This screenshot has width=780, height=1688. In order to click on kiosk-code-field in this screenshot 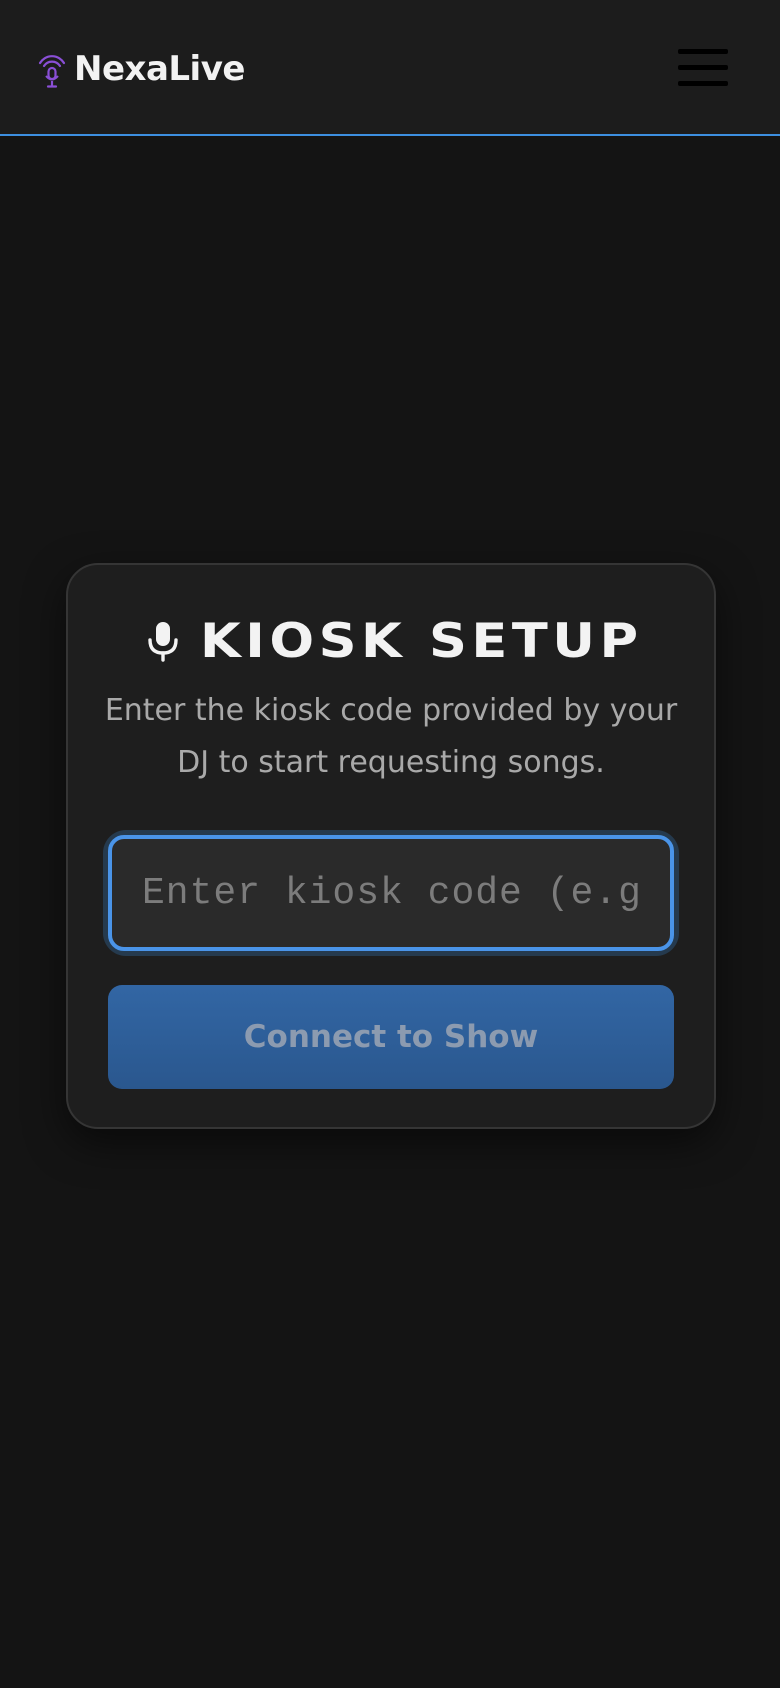, I will do `click(391, 893)`.